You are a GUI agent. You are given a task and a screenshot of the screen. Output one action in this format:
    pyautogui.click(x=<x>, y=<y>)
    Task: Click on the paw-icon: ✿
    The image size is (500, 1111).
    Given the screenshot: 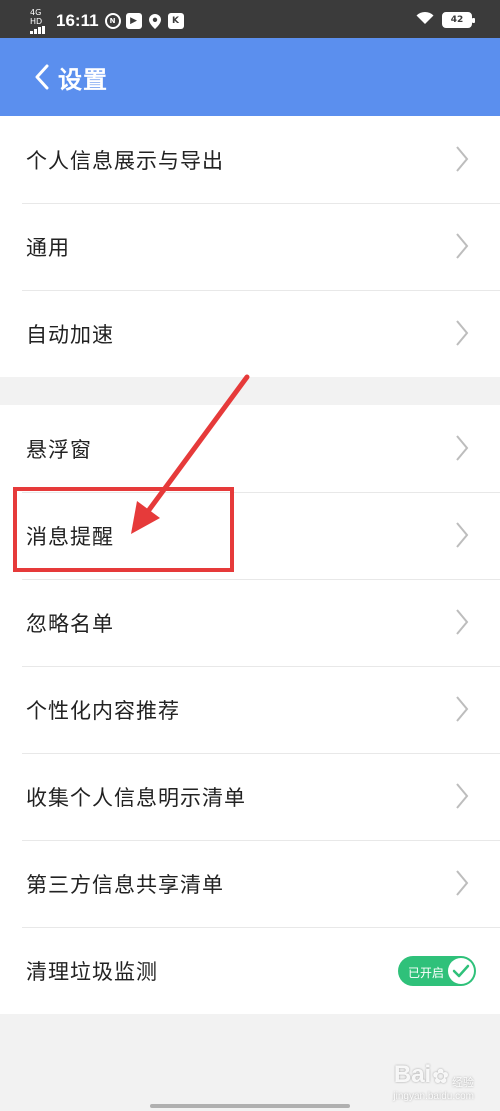 What is the action you would take?
    pyautogui.click(x=440, y=1077)
    